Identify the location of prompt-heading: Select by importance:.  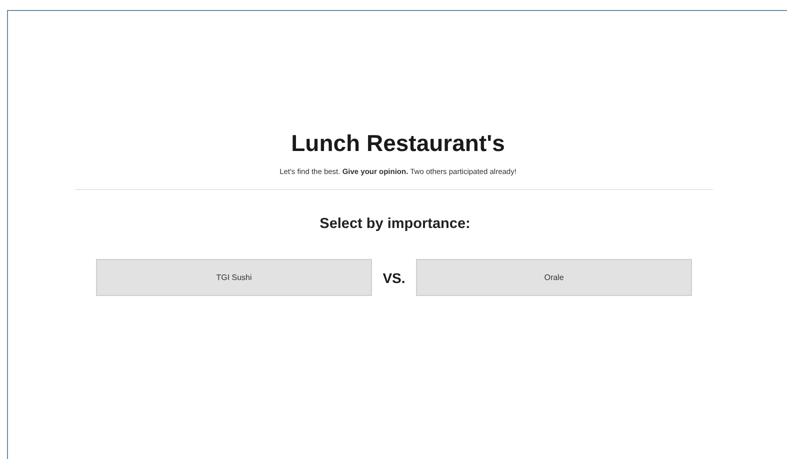
(395, 224).